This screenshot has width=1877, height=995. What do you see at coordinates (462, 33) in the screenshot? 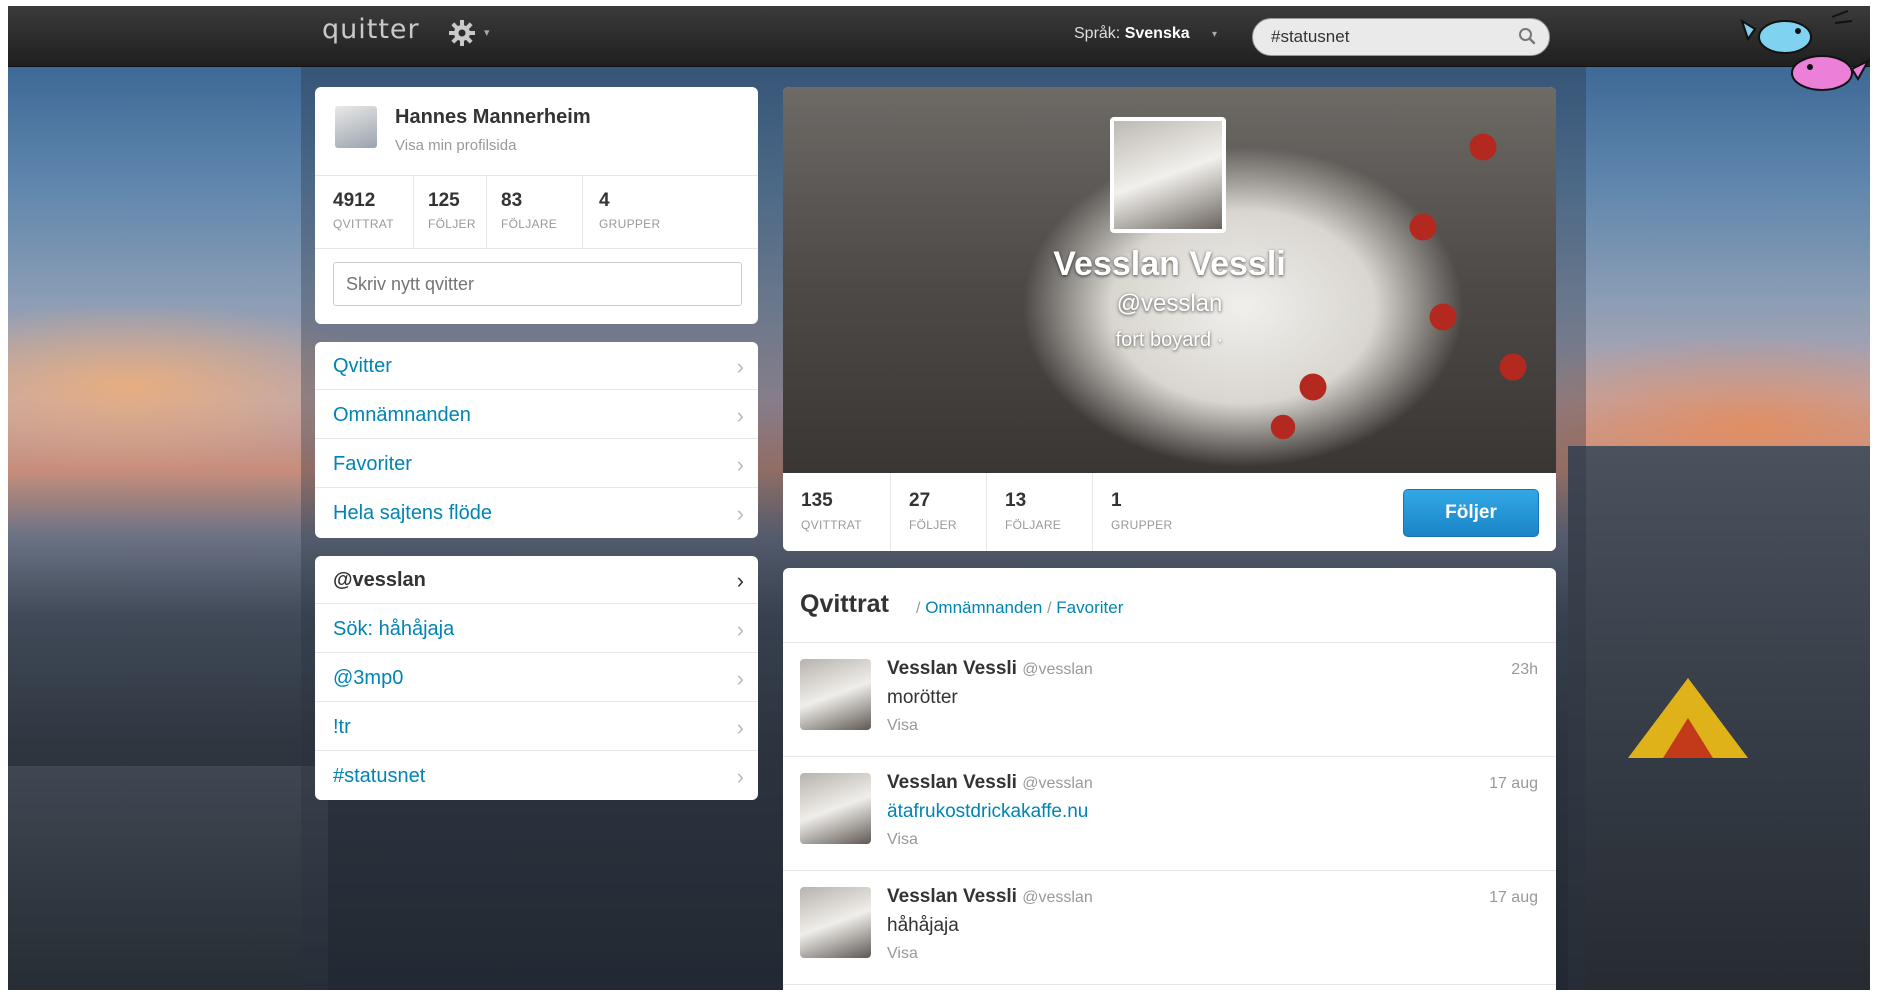
I see `gear-icon` at bounding box center [462, 33].